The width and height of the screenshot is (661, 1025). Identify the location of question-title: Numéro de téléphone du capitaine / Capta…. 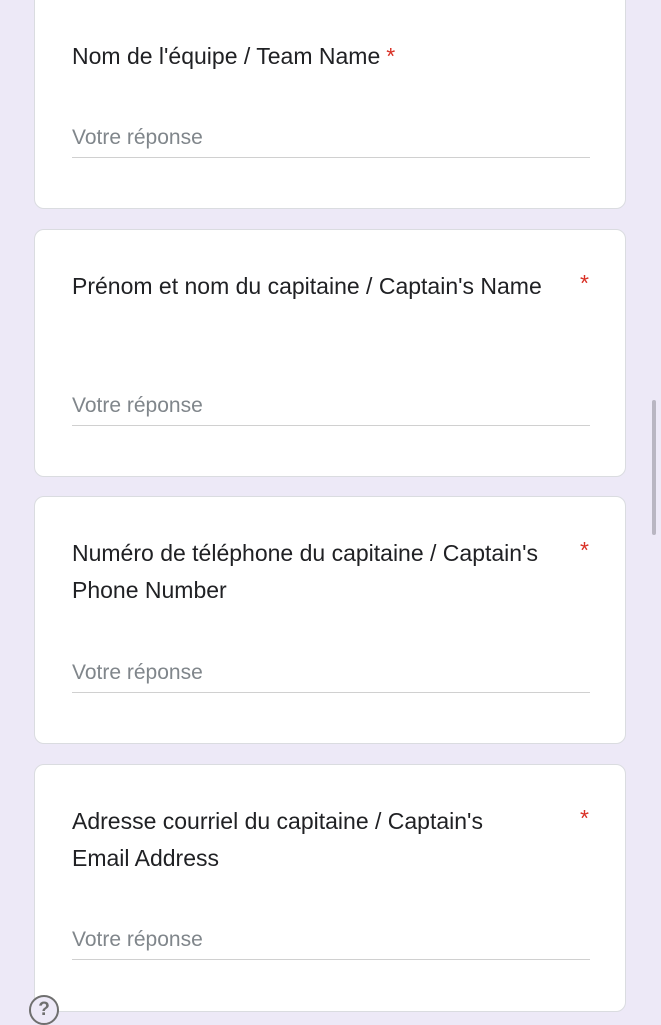
(305, 571).